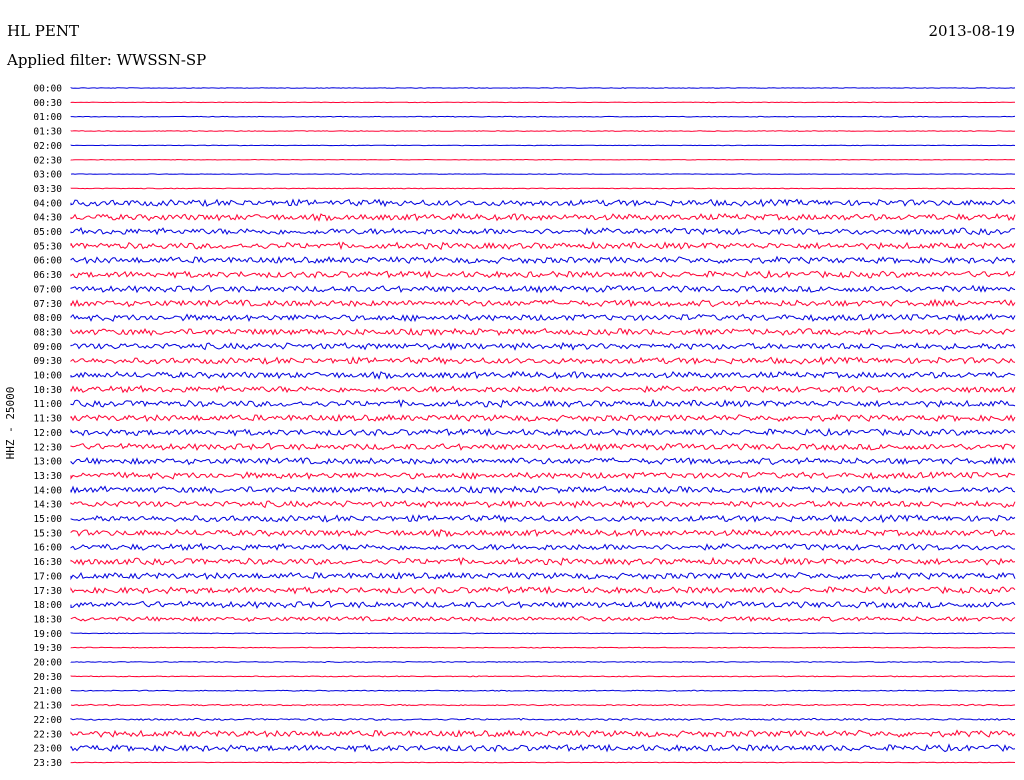  What do you see at coordinates (47, 261) in the screenshot?
I see `row-tick-label: 06:00` at bounding box center [47, 261].